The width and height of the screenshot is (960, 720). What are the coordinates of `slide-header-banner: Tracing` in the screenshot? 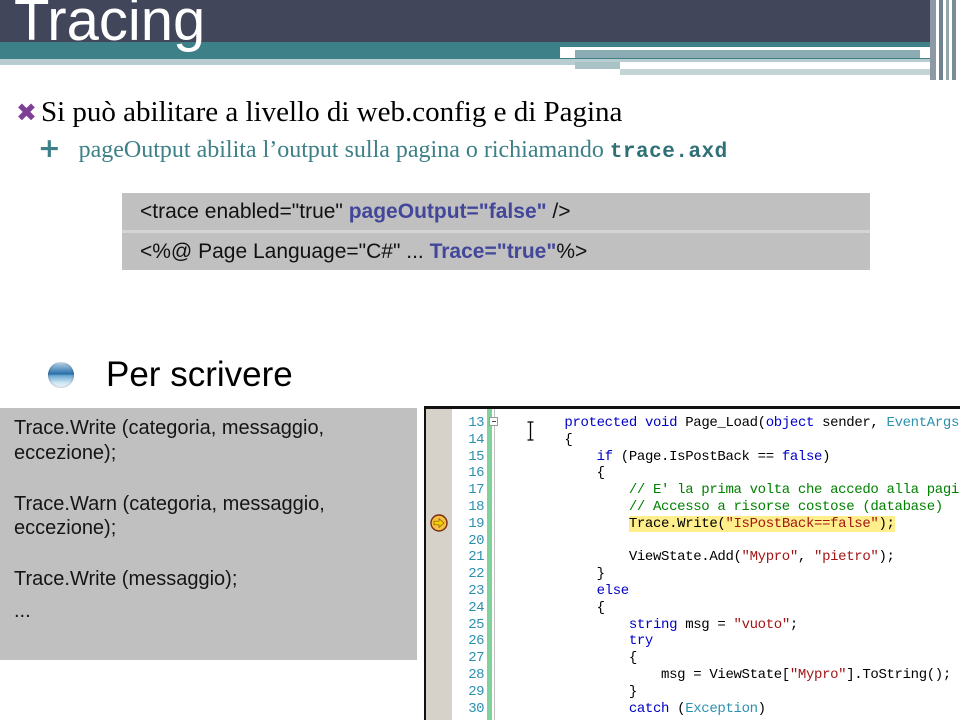 It's located at (480, 40).